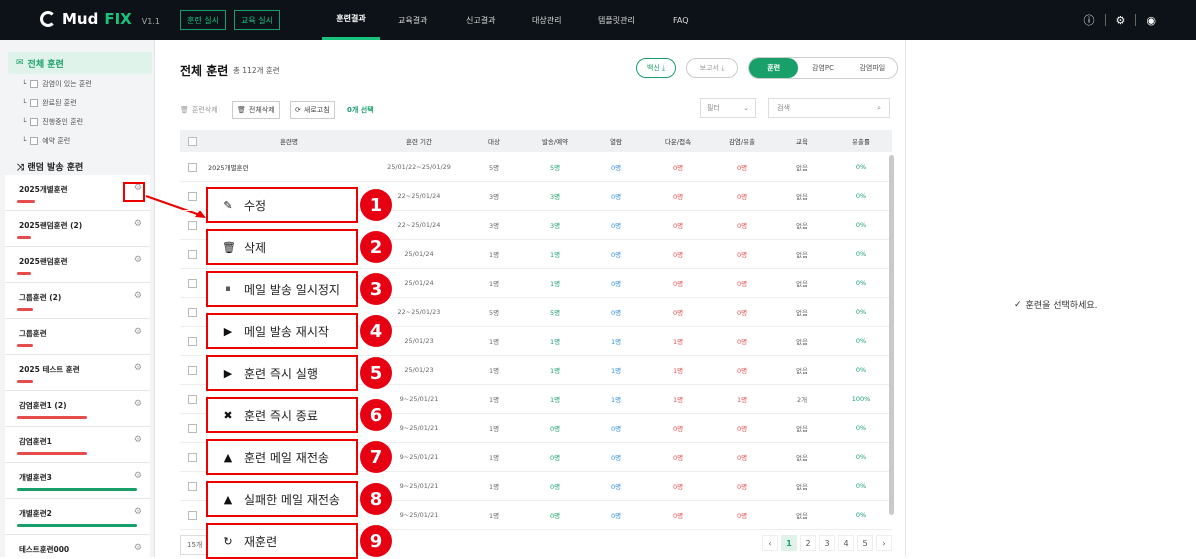 The image size is (1196, 559). Describe the element at coordinates (77, 337) in the screenshot. I see `sidebar-group-item: 그룹훈련 ⚙` at that location.